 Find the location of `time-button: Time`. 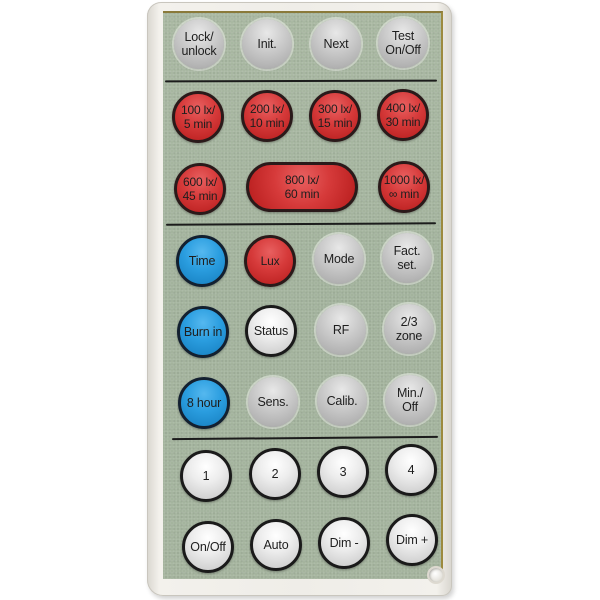

time-button: Time is located at coordinates (202, 261).